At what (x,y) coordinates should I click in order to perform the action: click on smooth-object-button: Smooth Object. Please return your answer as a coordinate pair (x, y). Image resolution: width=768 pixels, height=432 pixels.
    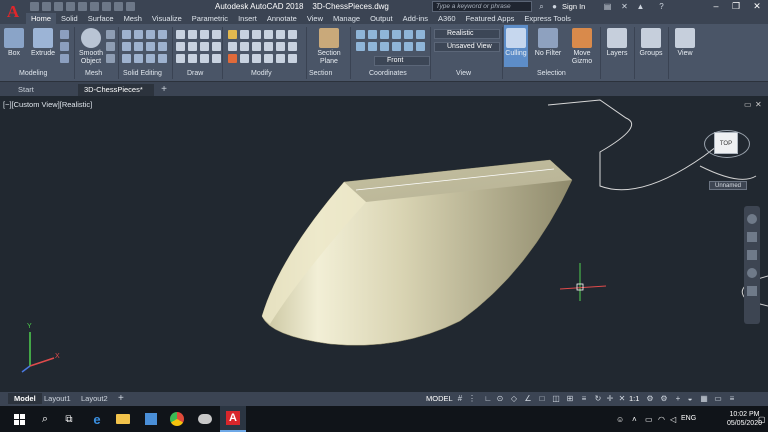
    Looking at the image, I should click on (91, 47).